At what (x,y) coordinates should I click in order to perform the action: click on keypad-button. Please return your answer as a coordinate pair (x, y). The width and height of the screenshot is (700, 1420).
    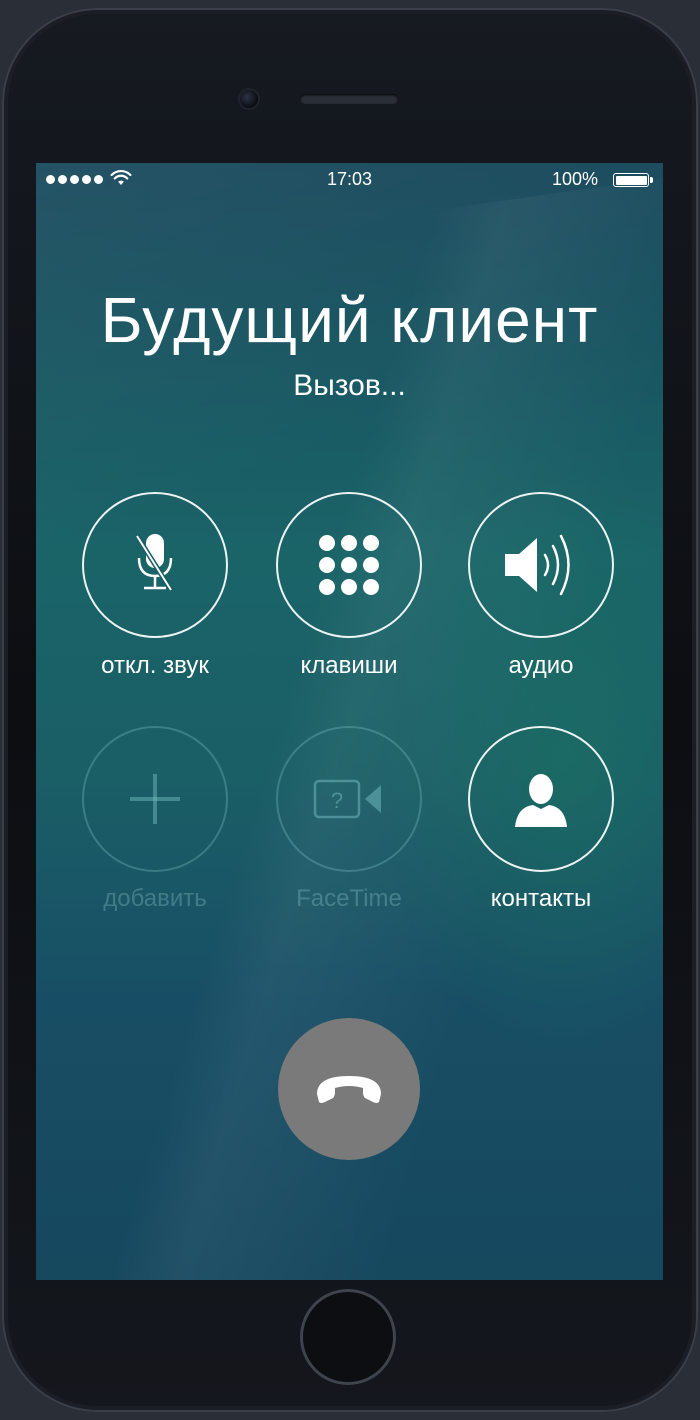
    Looking at the image, I should click on (349, 565).